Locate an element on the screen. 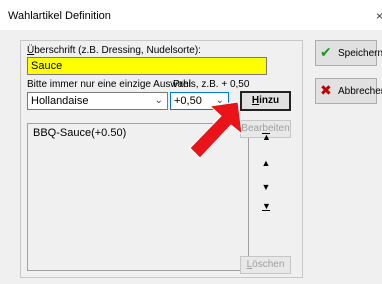  heading-input: Sauce is located at coordinates (147, 66).